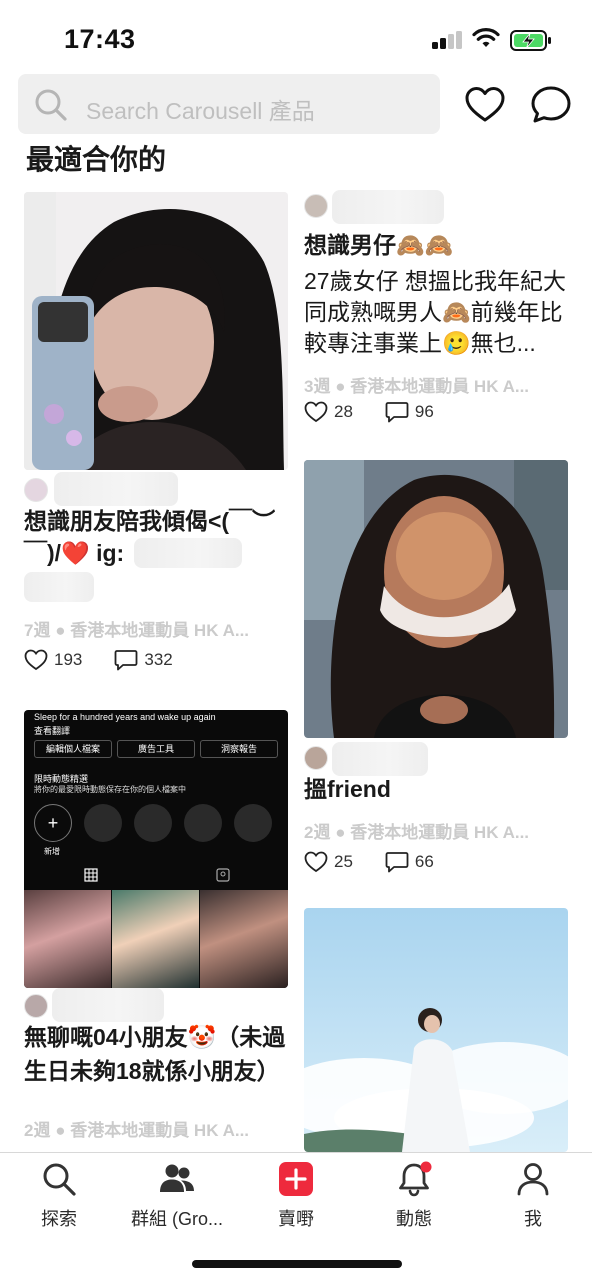 Image resolution: width=592 pixels, height=1280 pixels. What do you see at coordinates (91, 875) in the screenshot?
I see `grid-tab-icon` at bounding box center [91, 875].